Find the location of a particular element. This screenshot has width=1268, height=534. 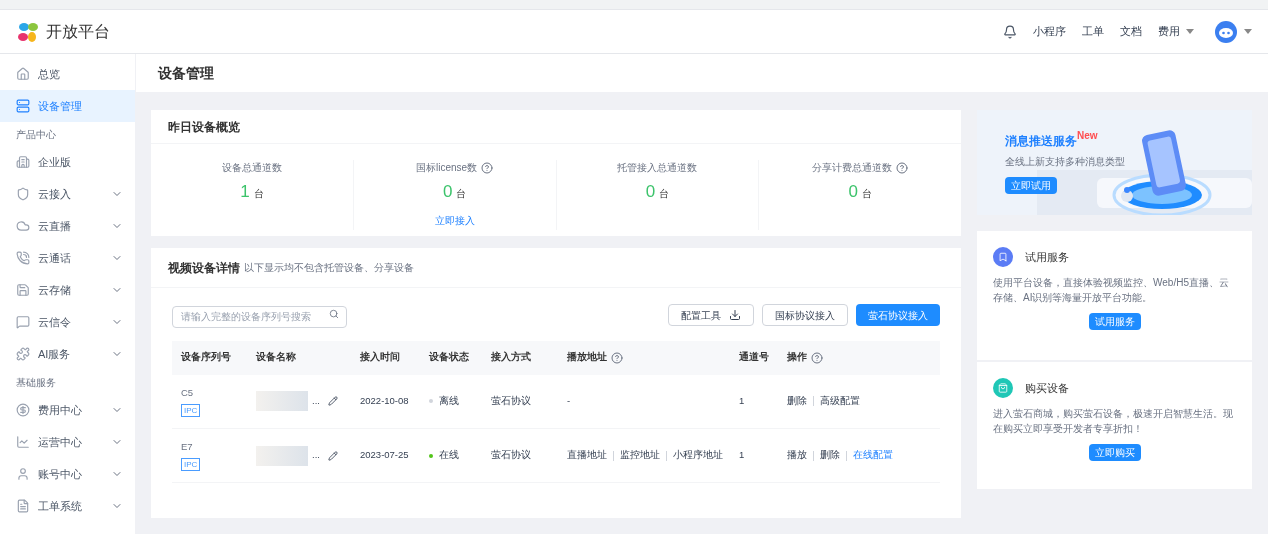

item-label: 工单系统 is located at coordinates (60, 506).